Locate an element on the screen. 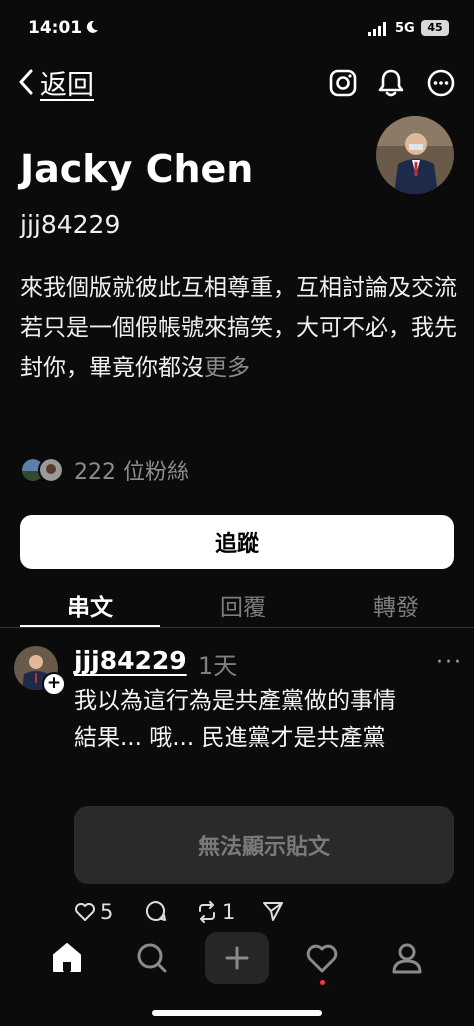 This screenshot has width=474, height=1026. send-icon is located at coordinates (273, 911).